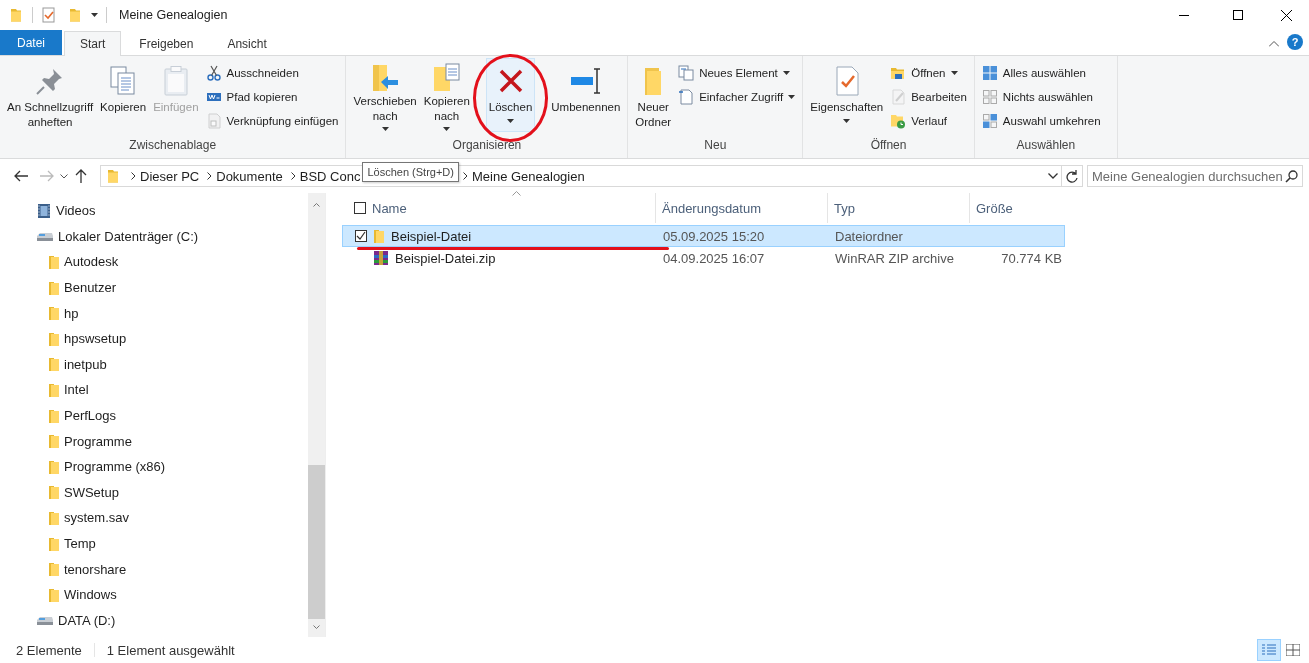 The width and height of the screenshot is (1309, 663). Describe the element at coordinates (1072, 176) in the screenshot. I see `refresh-icon` at that location.